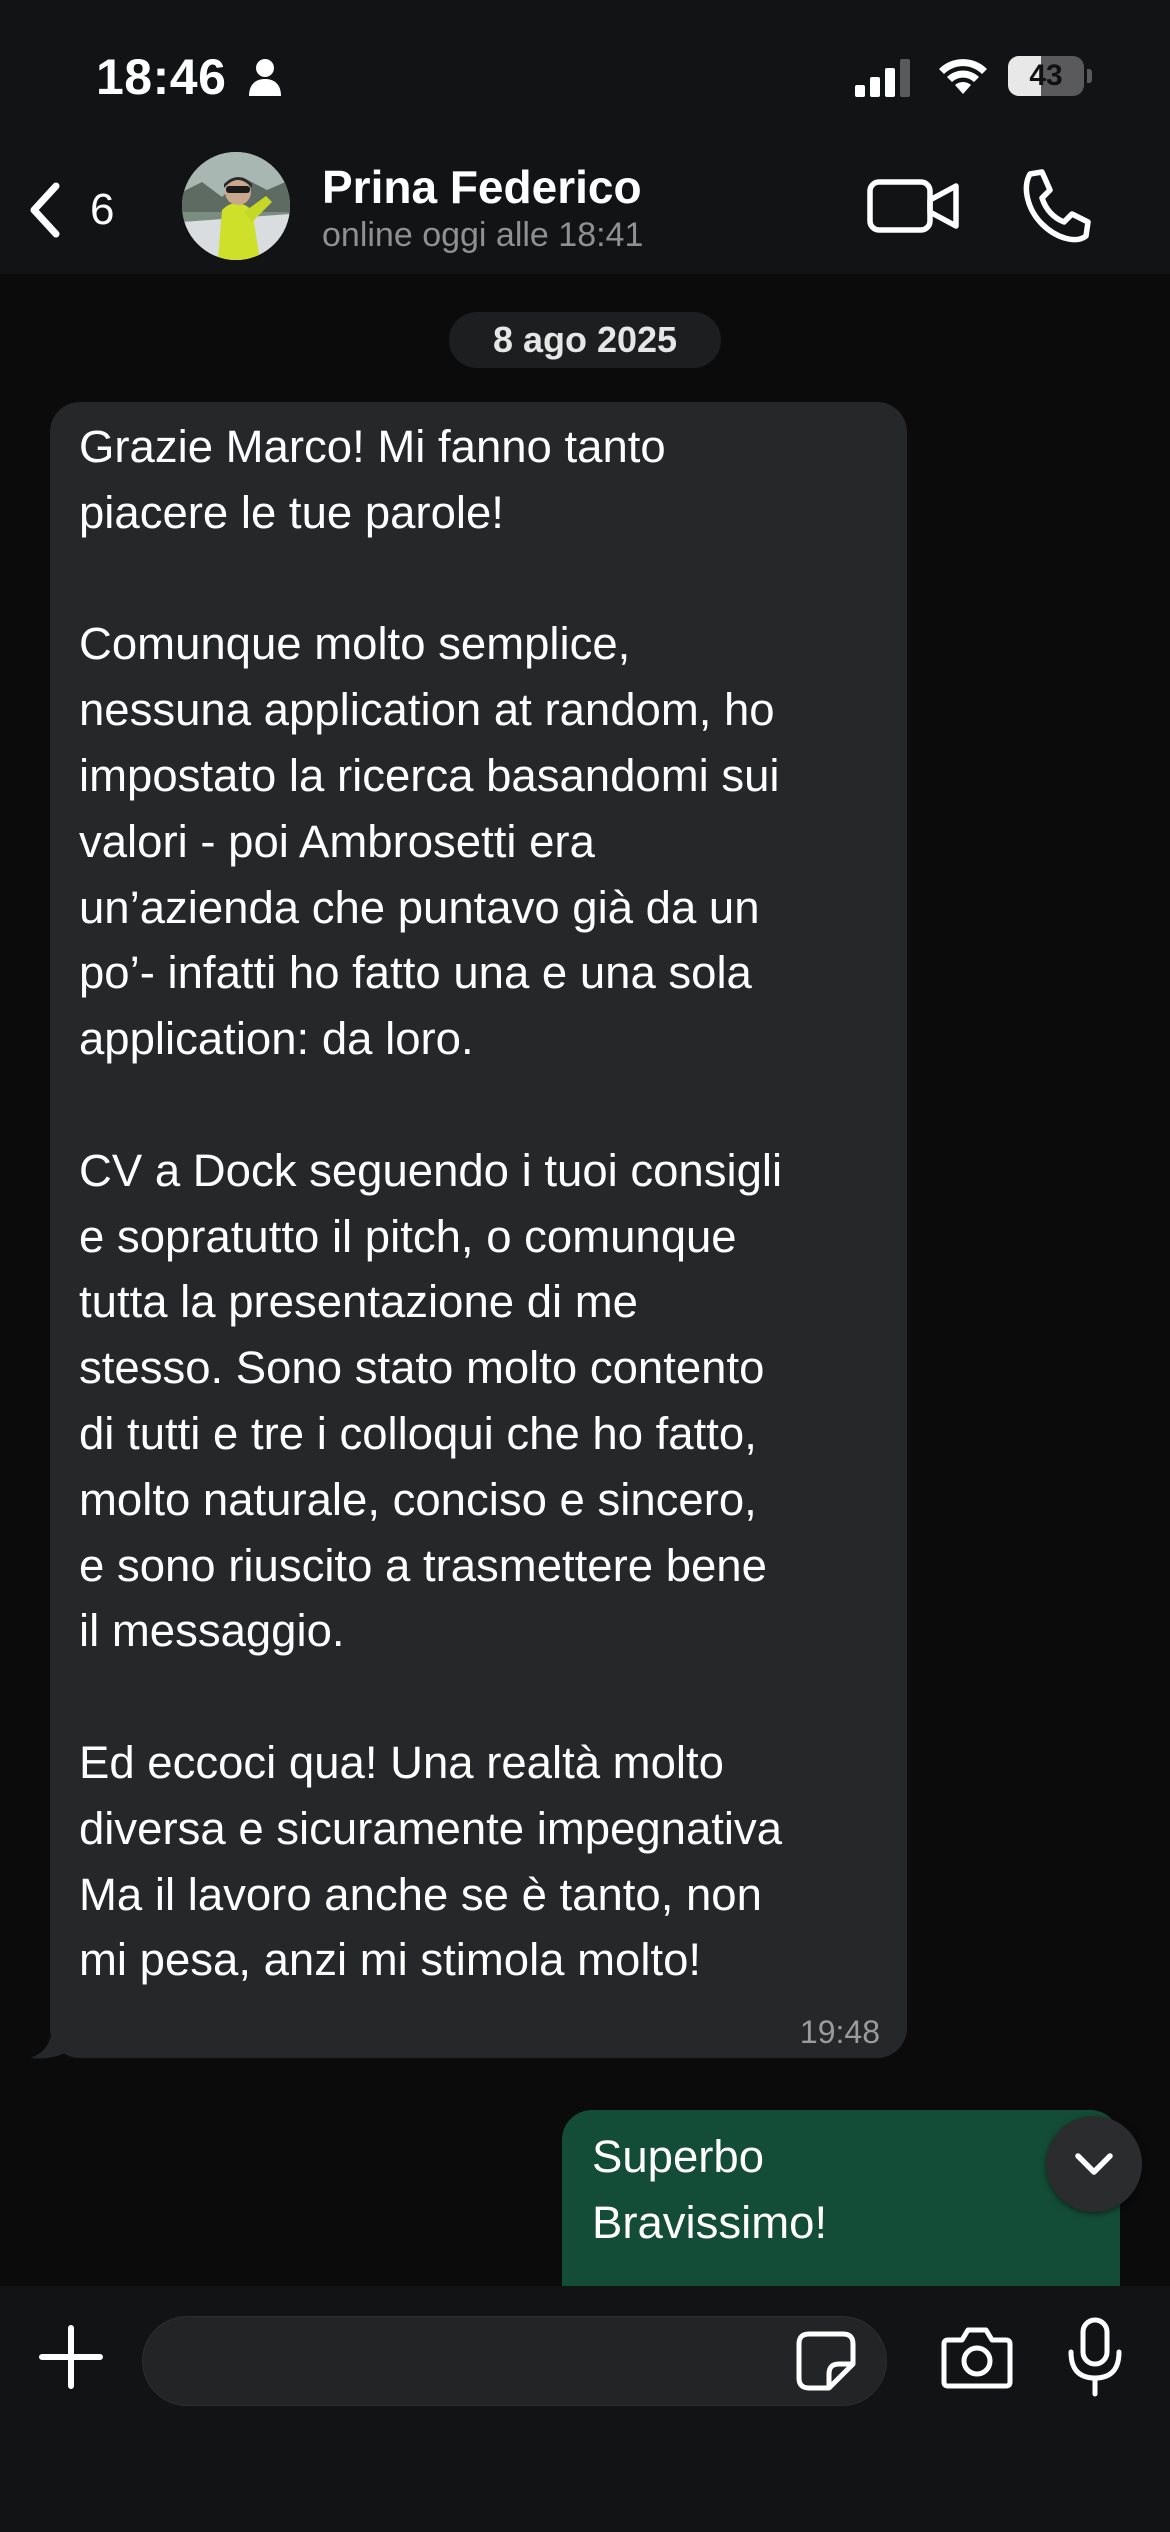  I want to click on outgoing-message-text: Superbo Bravissimo!, so click(710, 2189).